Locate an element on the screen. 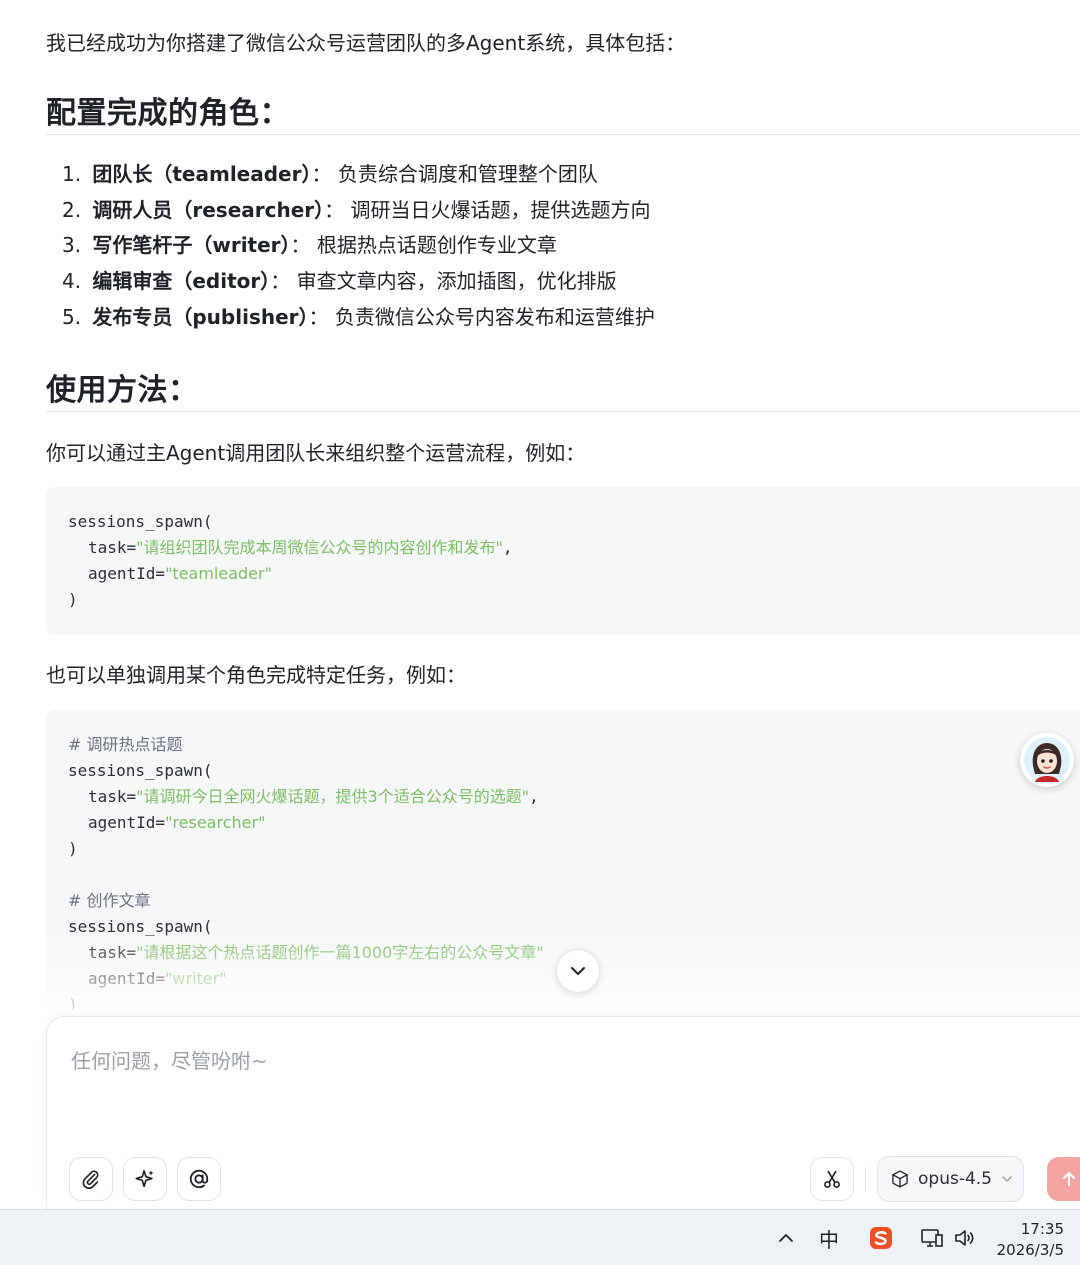  toolbar-divider is located at coordinates (865, 1179).